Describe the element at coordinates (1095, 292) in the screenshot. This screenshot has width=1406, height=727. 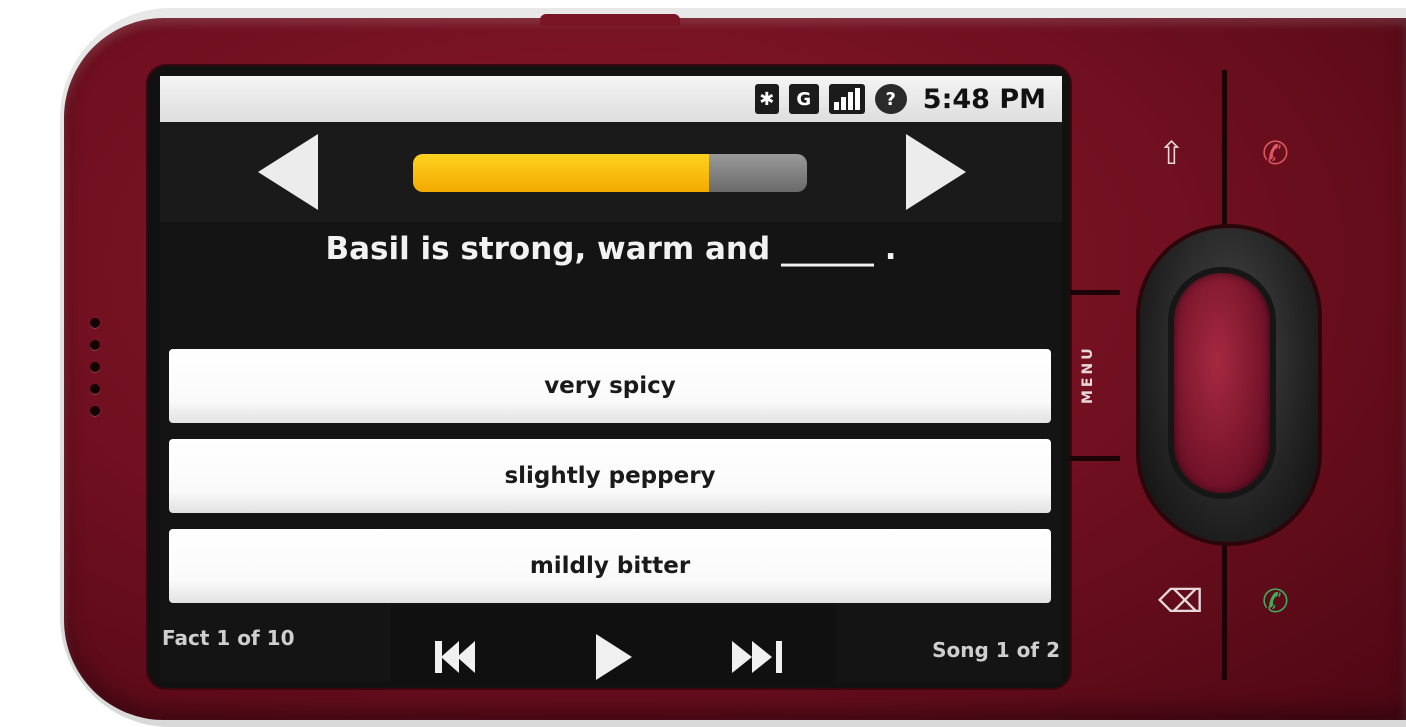
I see `menu-key-top-edge` at that location.